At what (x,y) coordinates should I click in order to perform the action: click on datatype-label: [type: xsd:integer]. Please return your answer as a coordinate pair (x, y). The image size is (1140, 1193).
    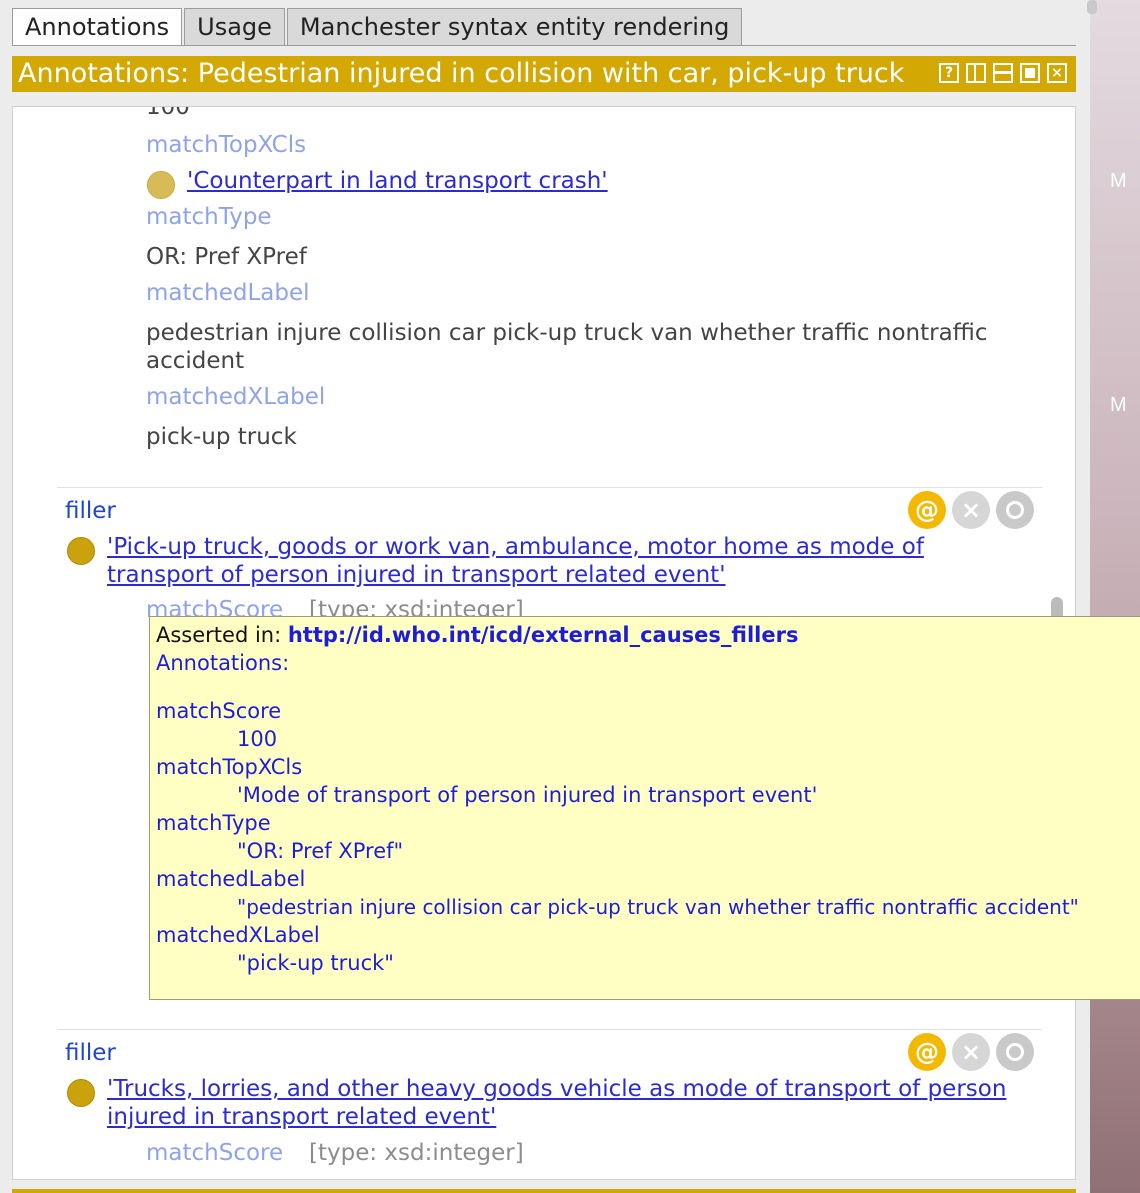
    Looking at the image, I should click on (416, 1153).